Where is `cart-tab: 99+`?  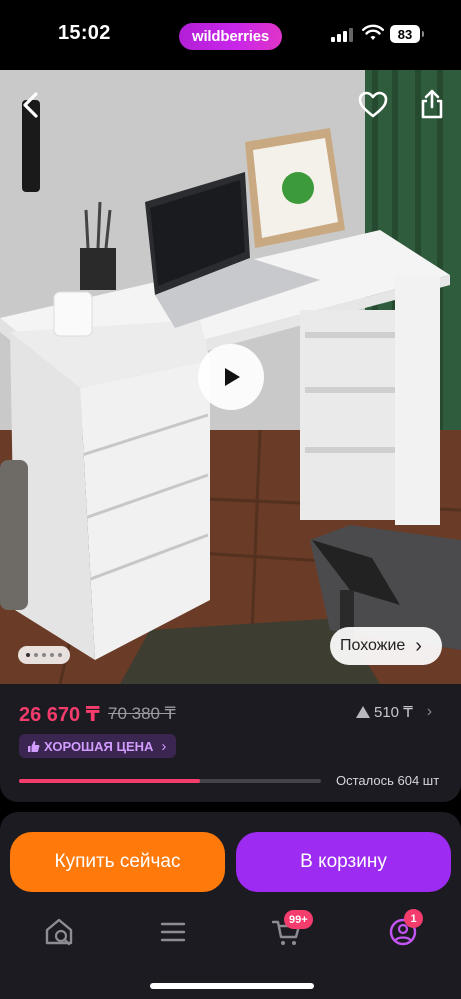
cart-tab: 99+ is located at coordinates (295, 932).